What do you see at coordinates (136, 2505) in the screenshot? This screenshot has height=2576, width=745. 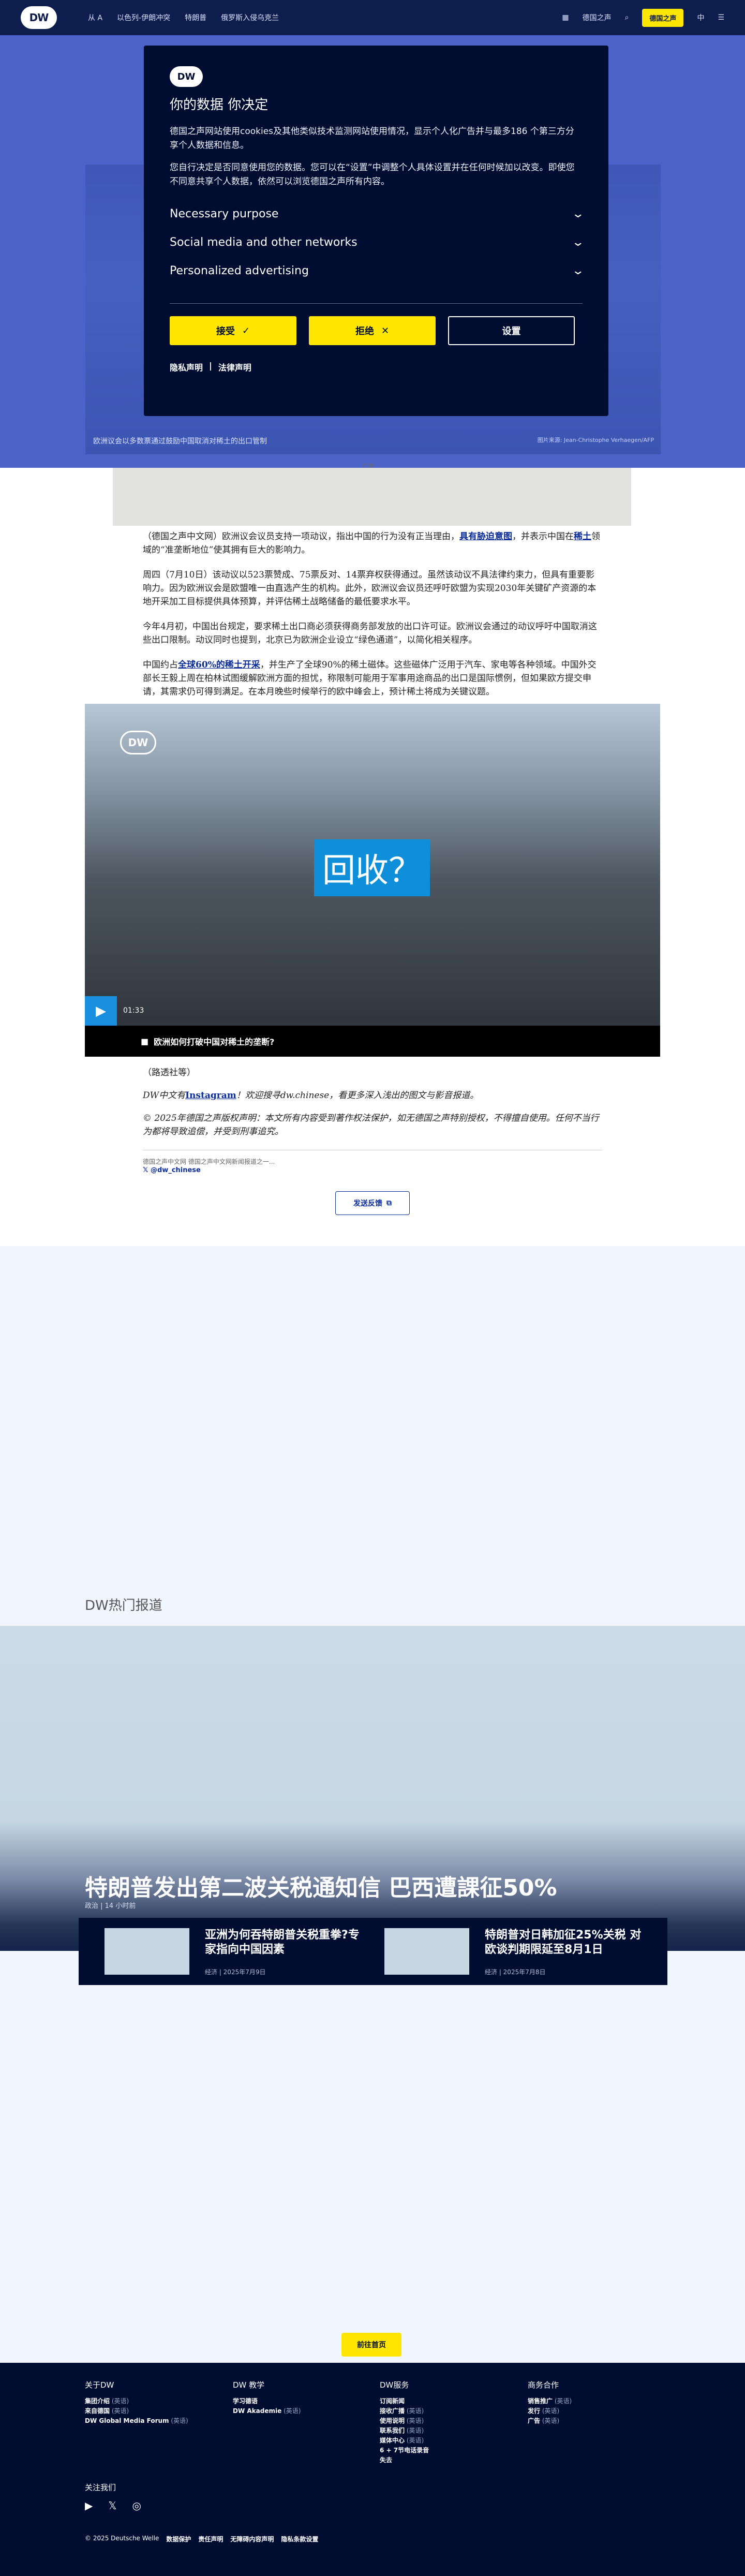 I see `instagram-icon: ◎` at bounding box center [136, 2505].